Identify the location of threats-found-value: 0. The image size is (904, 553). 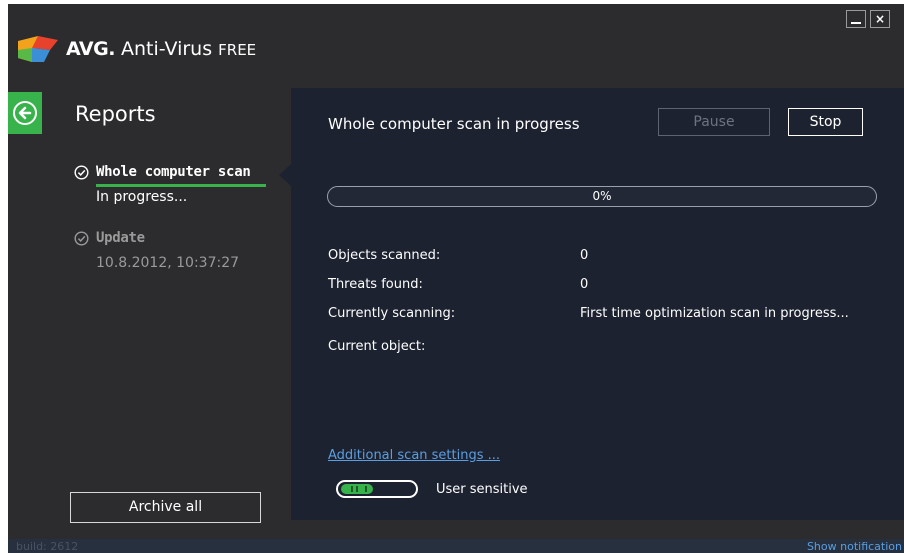
(584, 284).